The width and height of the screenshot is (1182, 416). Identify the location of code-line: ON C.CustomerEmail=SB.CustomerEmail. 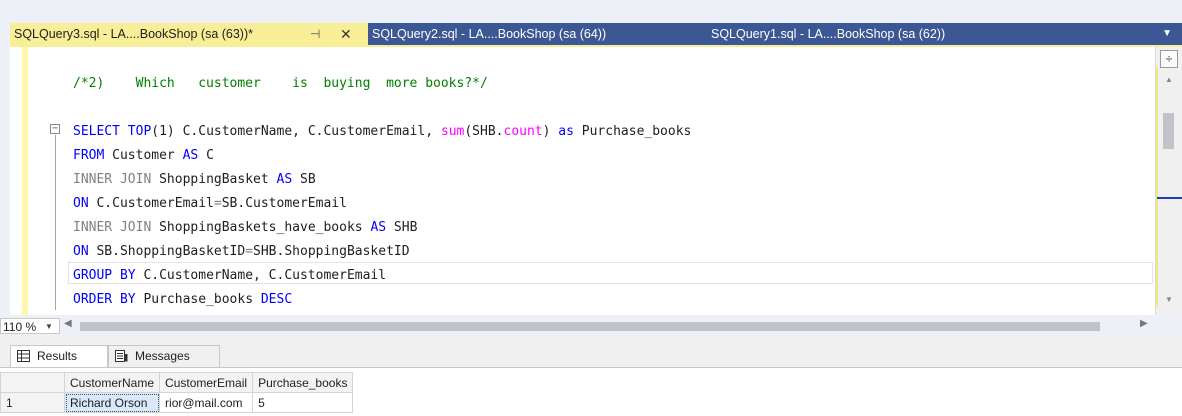
(210, 204).